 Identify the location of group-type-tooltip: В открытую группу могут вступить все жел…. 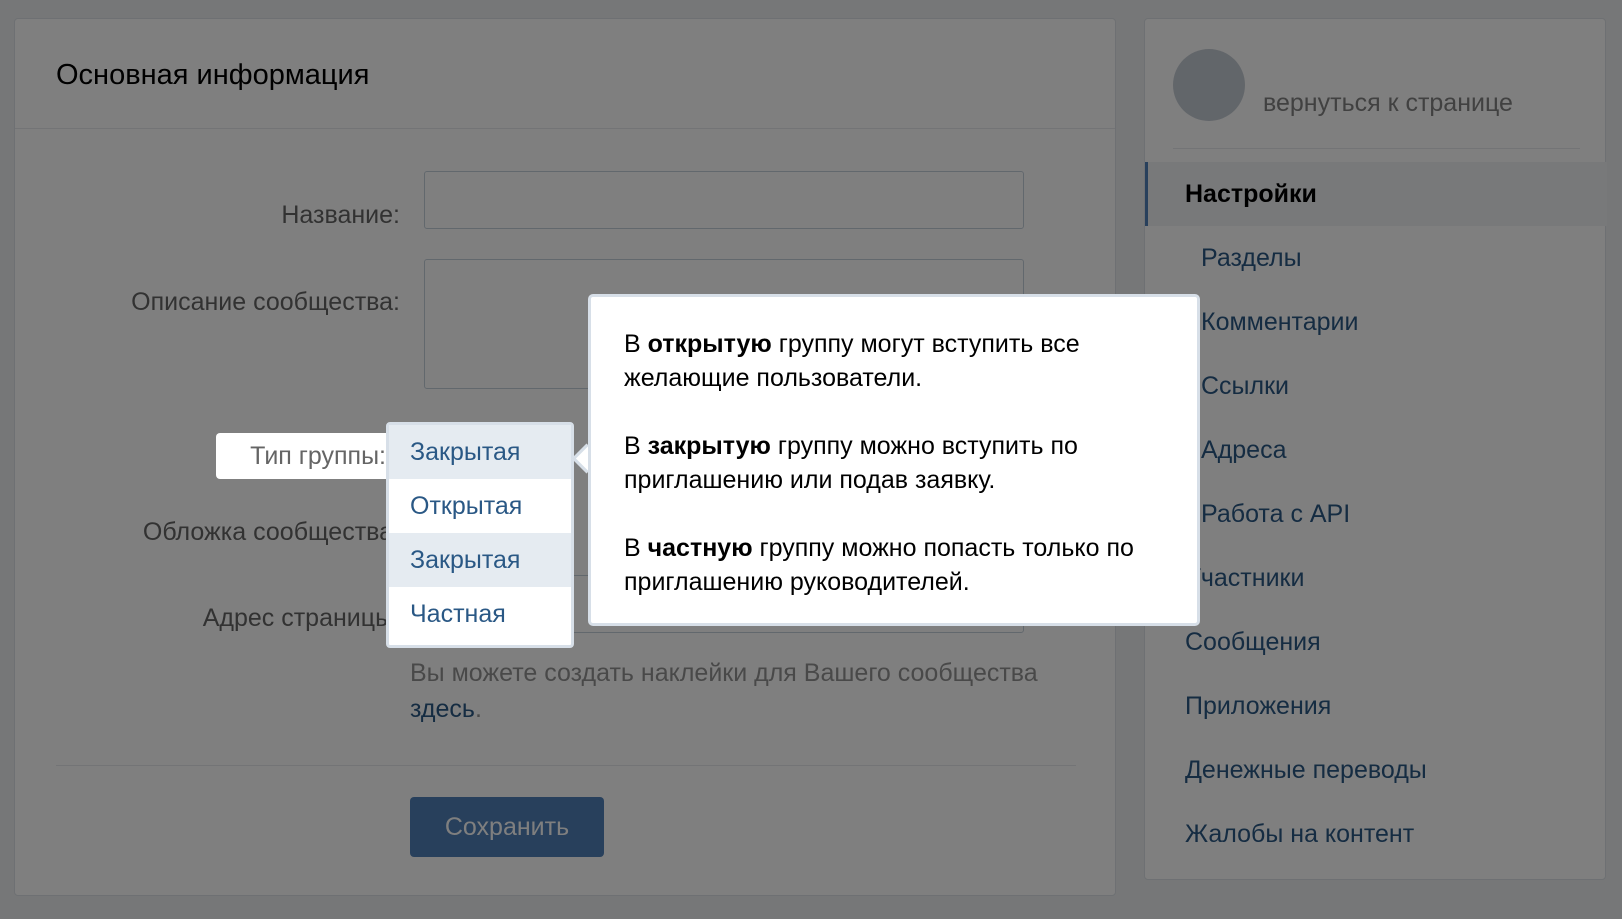
(894, 460).